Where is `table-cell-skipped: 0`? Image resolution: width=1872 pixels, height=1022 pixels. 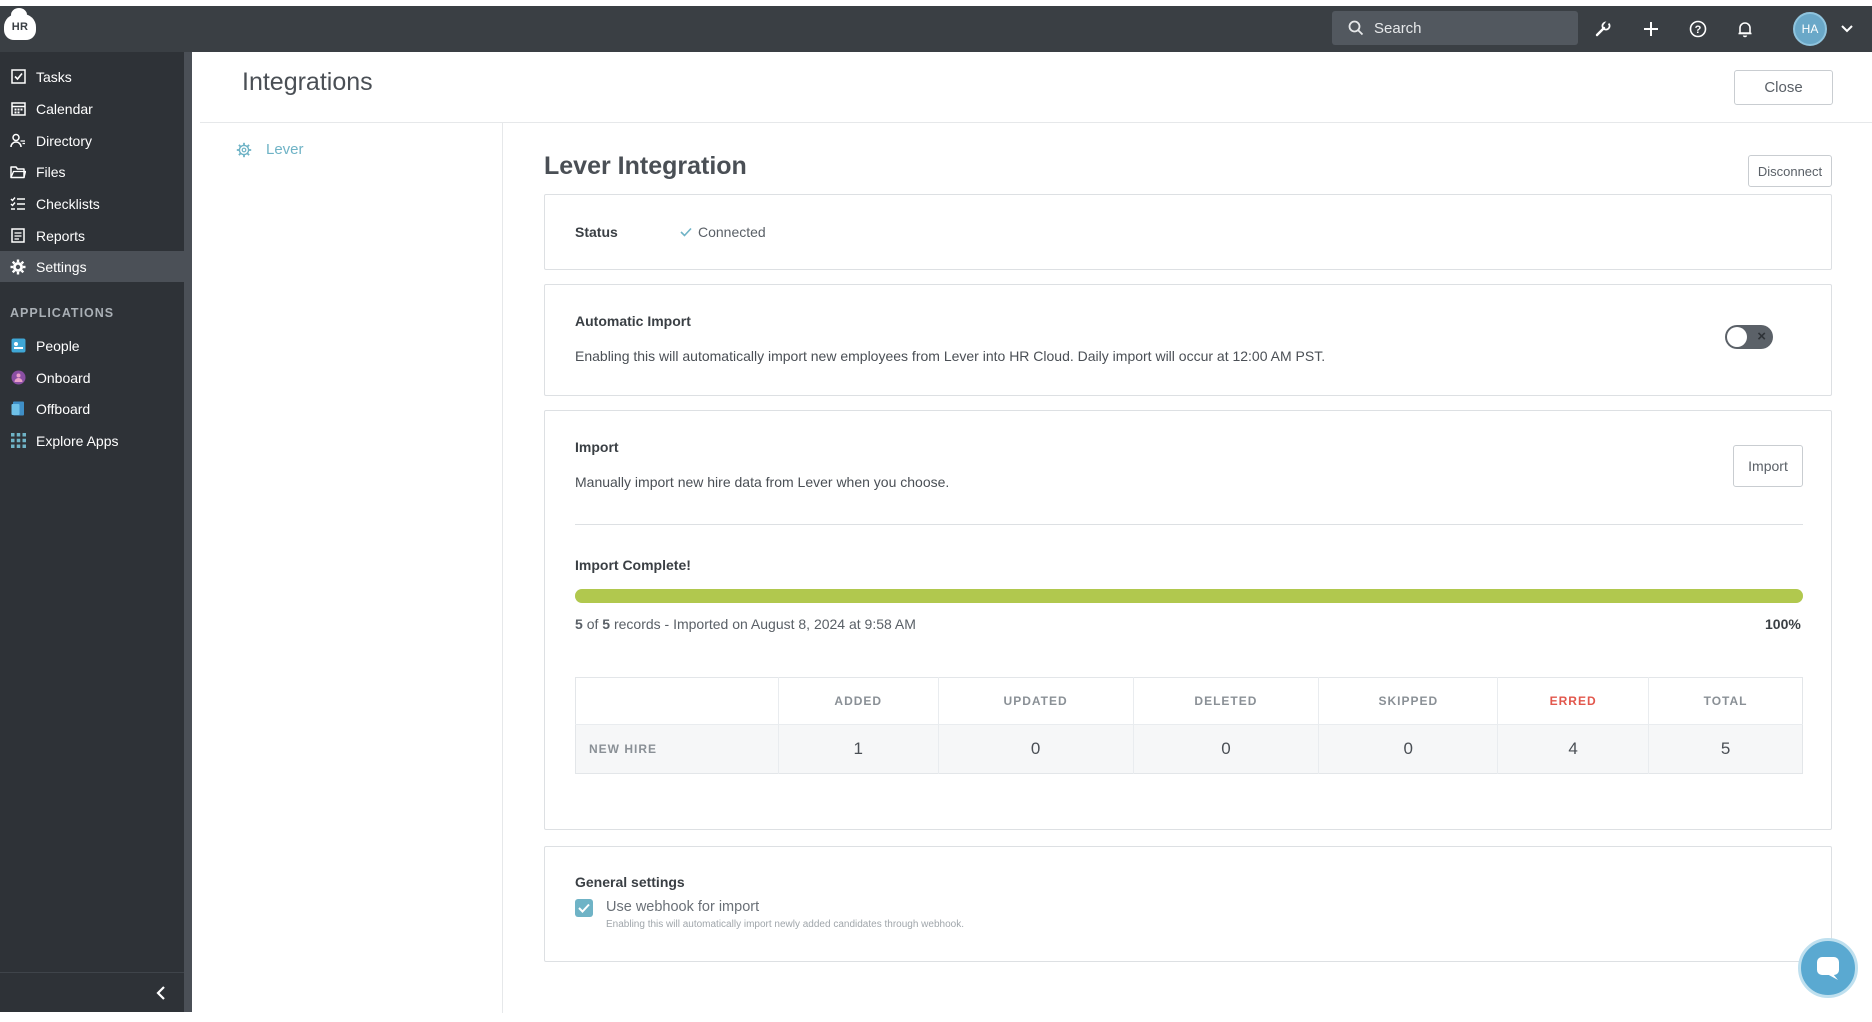 table-cell-skipped: 0 is located at coordinates (1408, 749).